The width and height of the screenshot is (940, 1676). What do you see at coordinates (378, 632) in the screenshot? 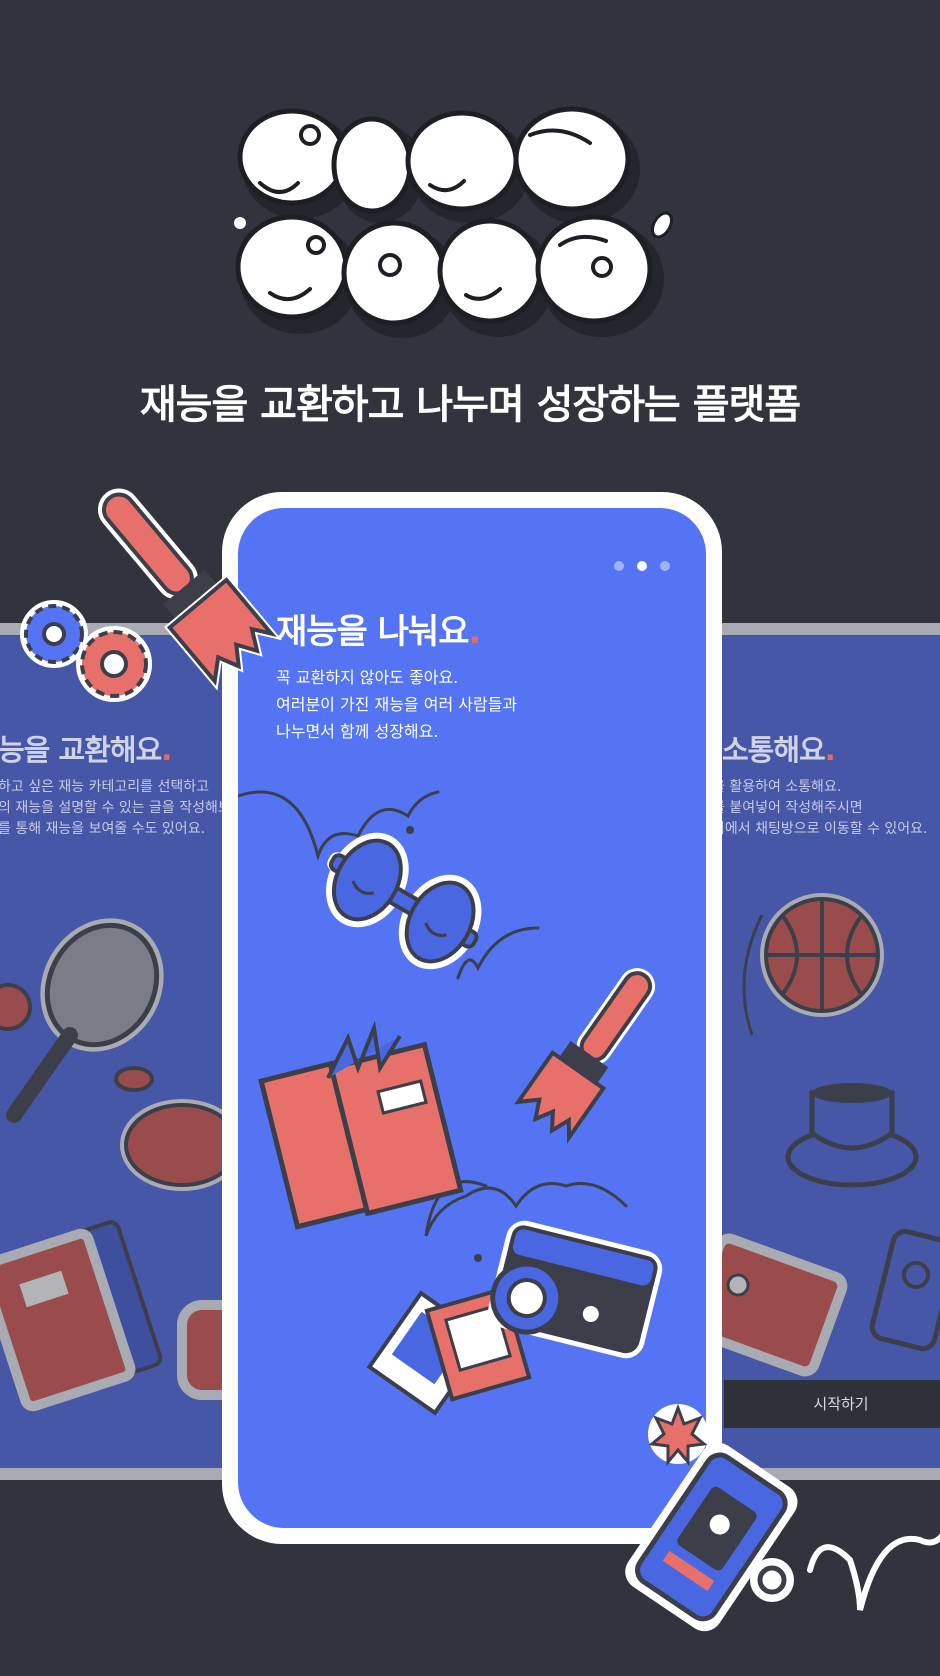
I see `main-screen-title: 재능을 나눠요.` at bounding box center [378, 632].